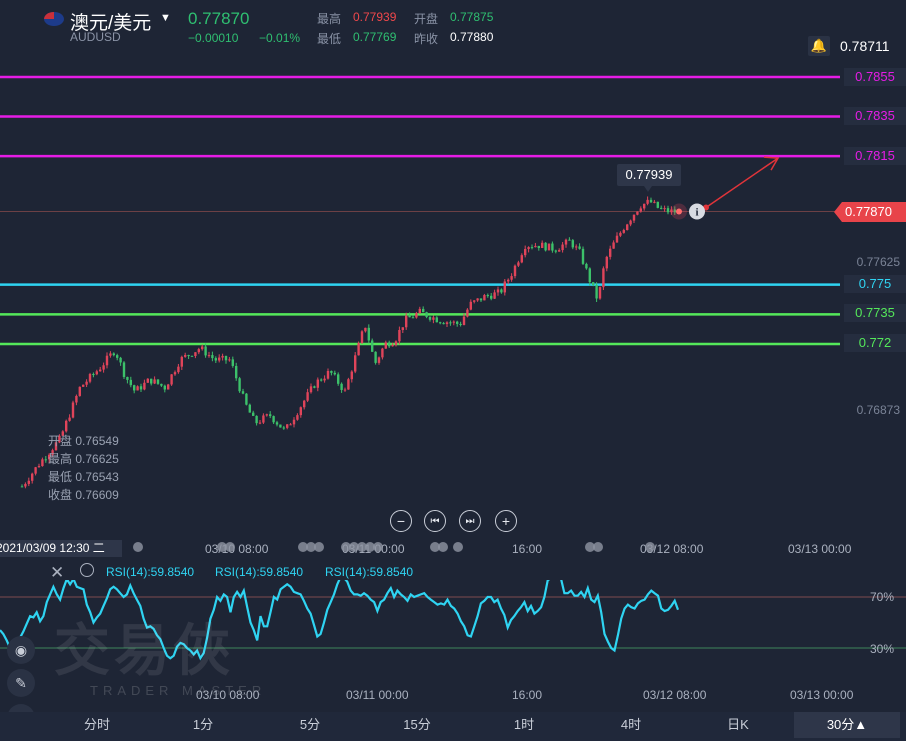 The width and height of the screenshot is (906, 741). Describe the element at coordinates (738, 725) in the screenshot. I see `tab-daily: 日K` at that location.